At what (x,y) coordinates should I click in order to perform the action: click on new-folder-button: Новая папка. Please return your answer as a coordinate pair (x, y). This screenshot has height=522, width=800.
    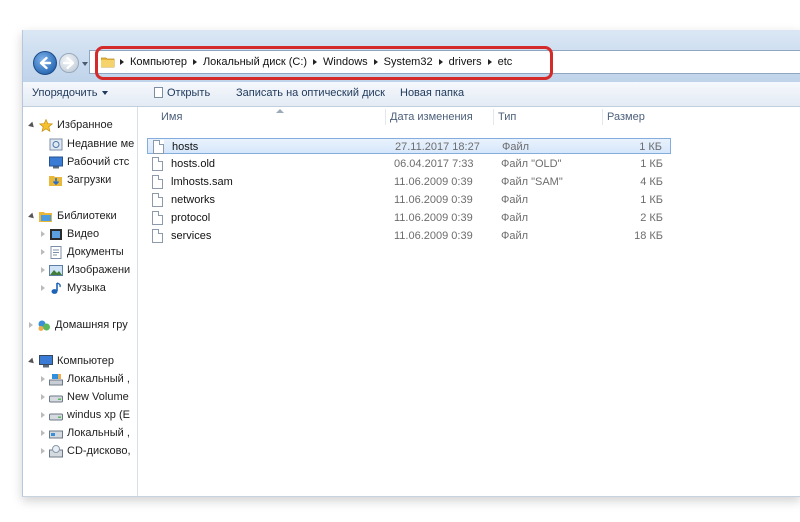
    Looking at the image, I should click on (432, 93).